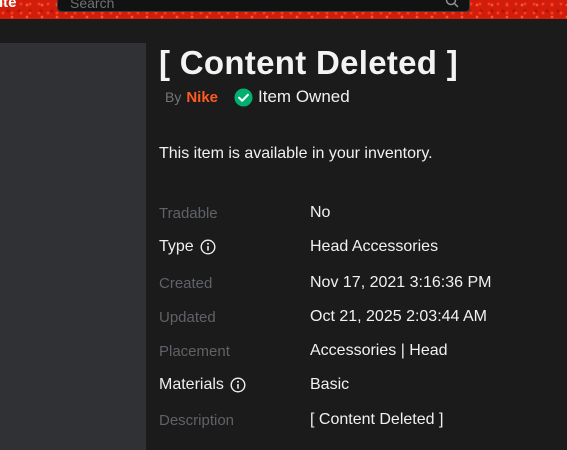 Image resolution: width=567 pixels, height=450 pixels. I want to click on detail-label: Materials, so click(234, 385).